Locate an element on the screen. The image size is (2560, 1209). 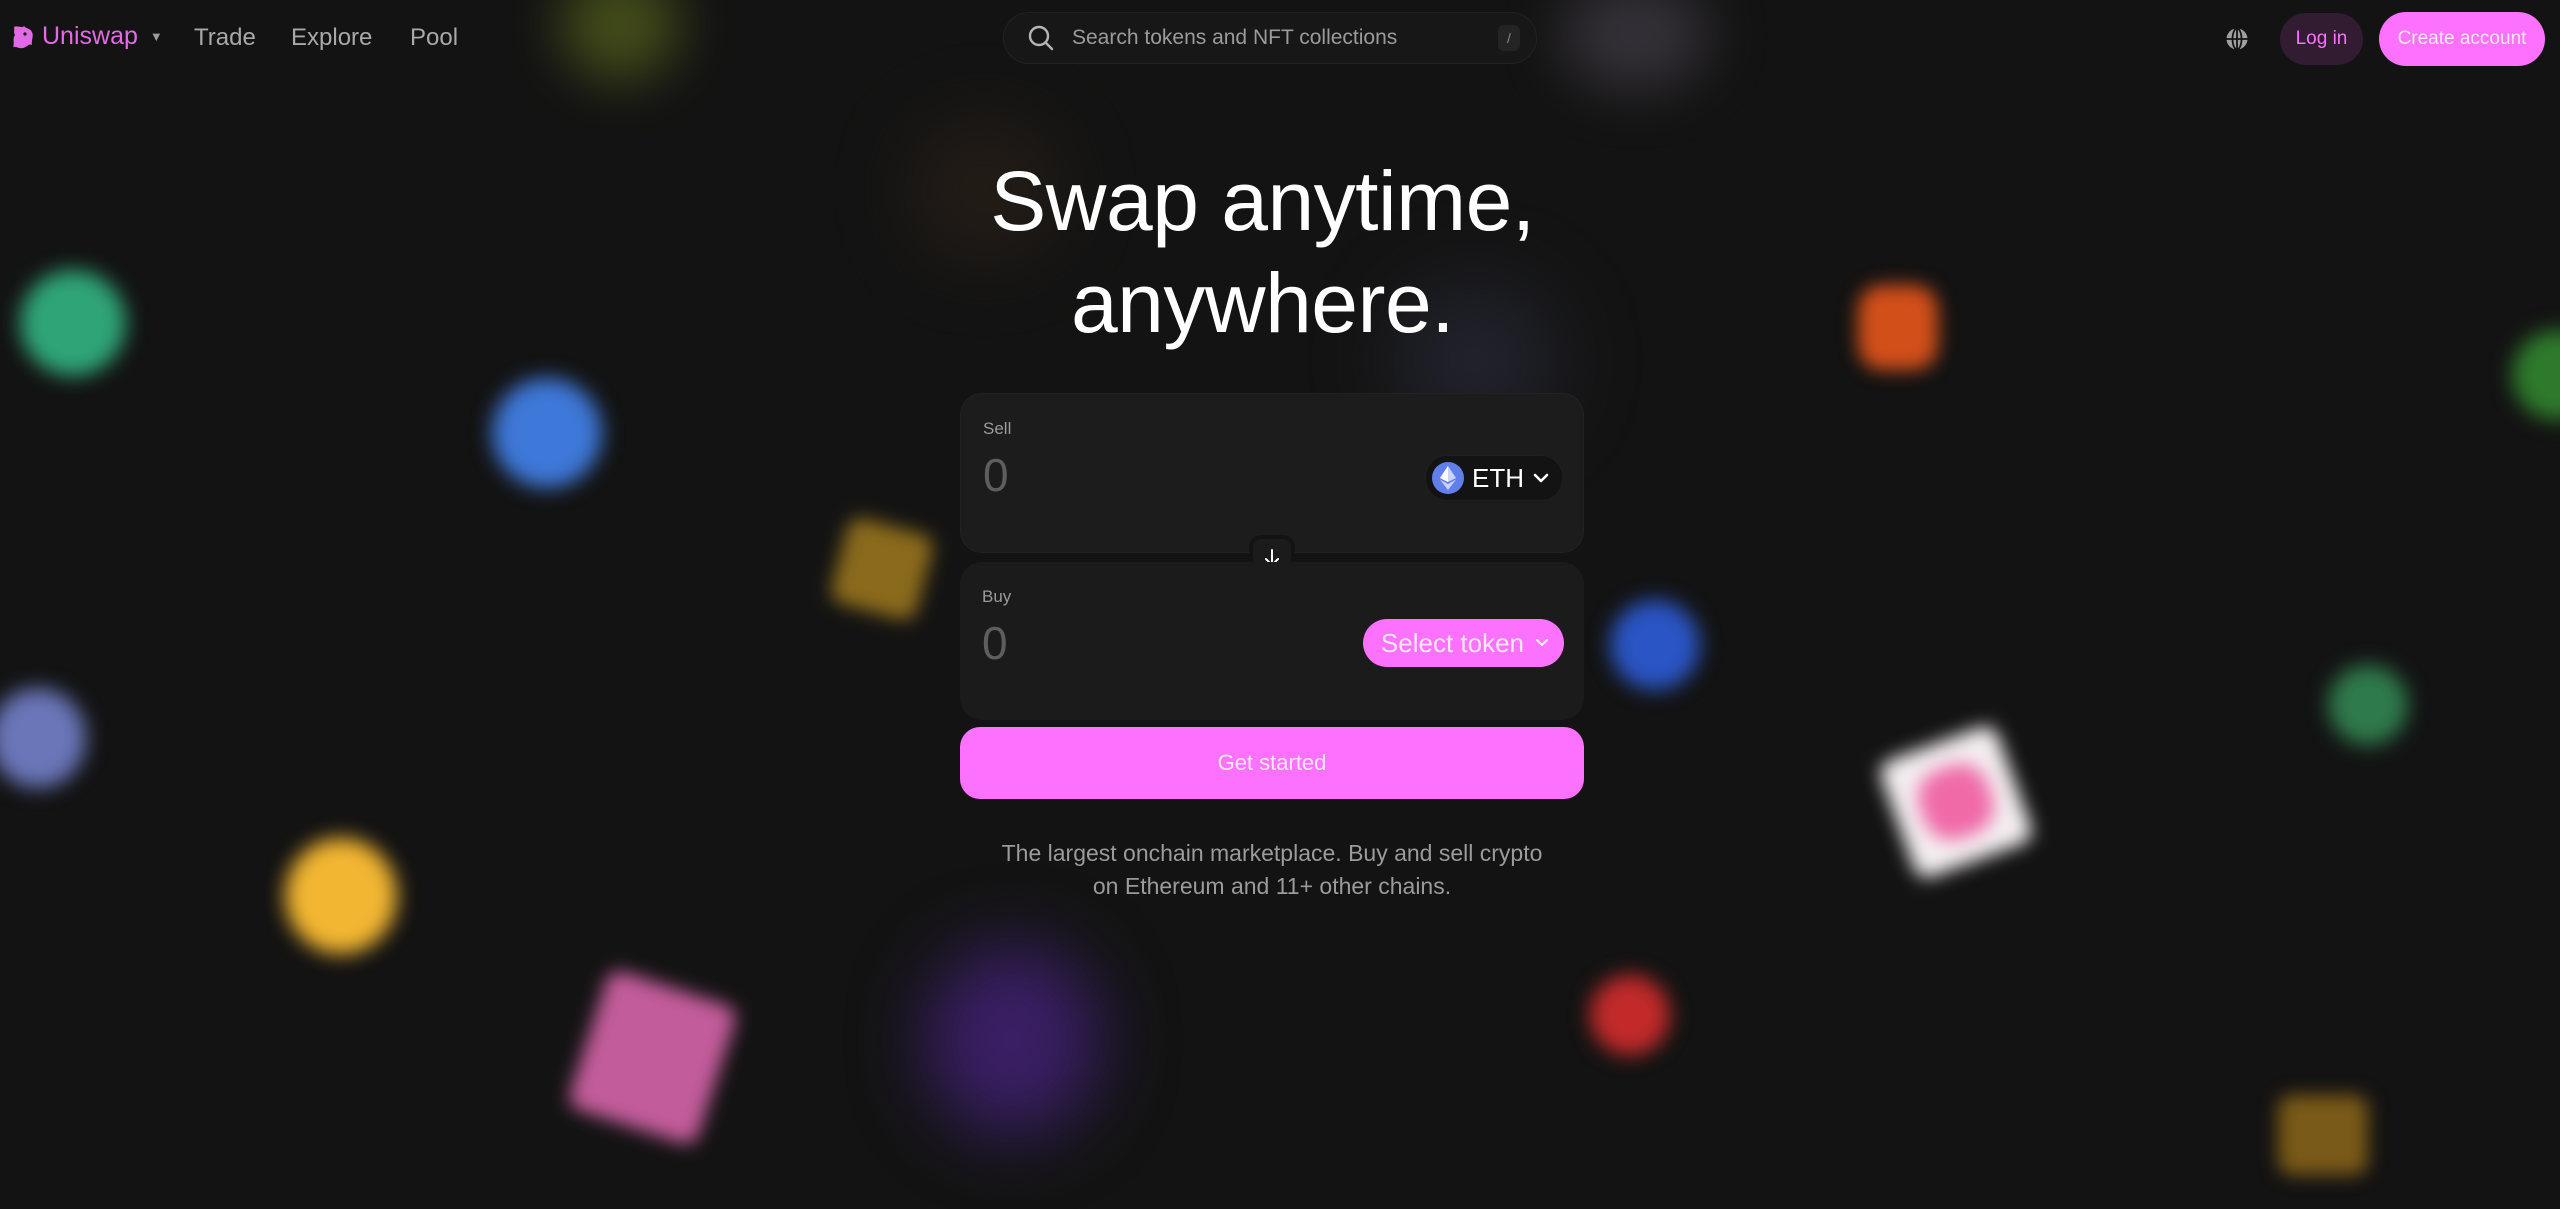
nav-trade: Trade is located at coordinates (225, 38).